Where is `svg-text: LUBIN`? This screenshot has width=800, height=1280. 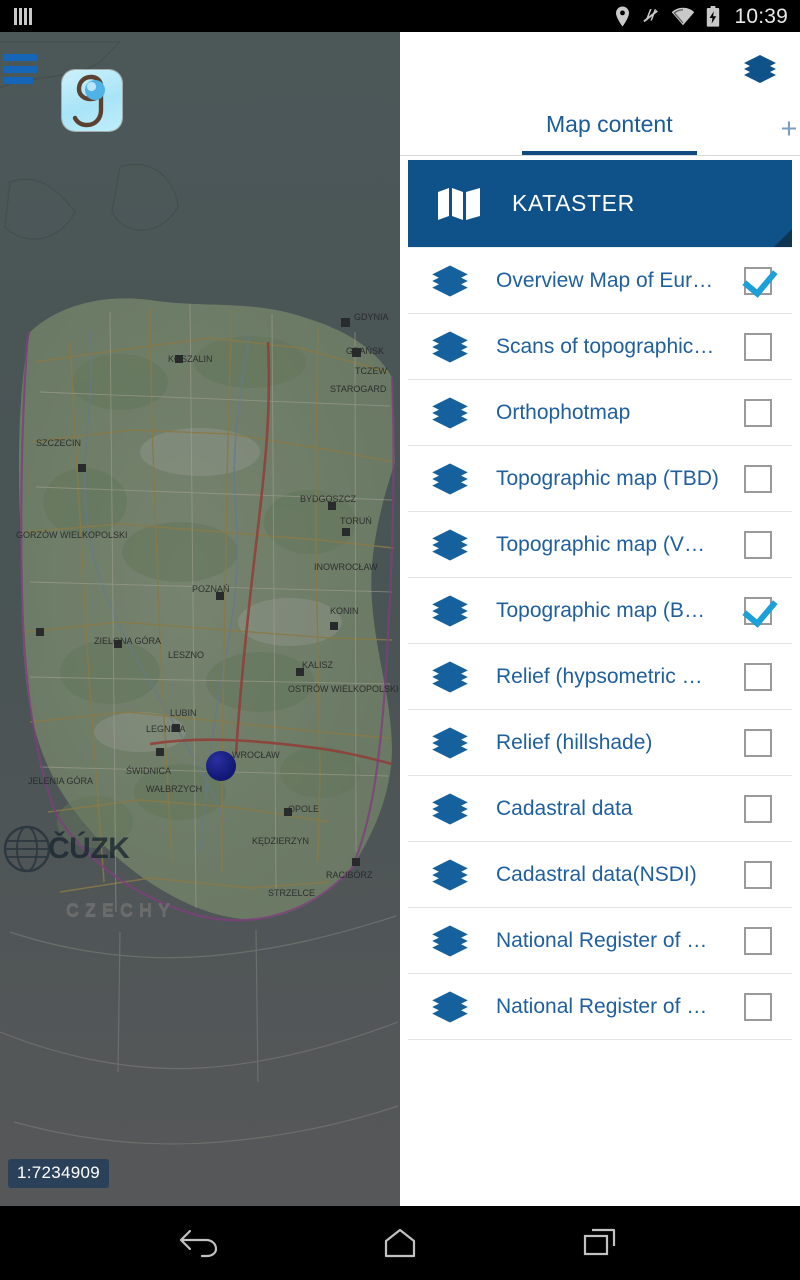
svg-text: LUBIN is located at coordinates (183, 713).